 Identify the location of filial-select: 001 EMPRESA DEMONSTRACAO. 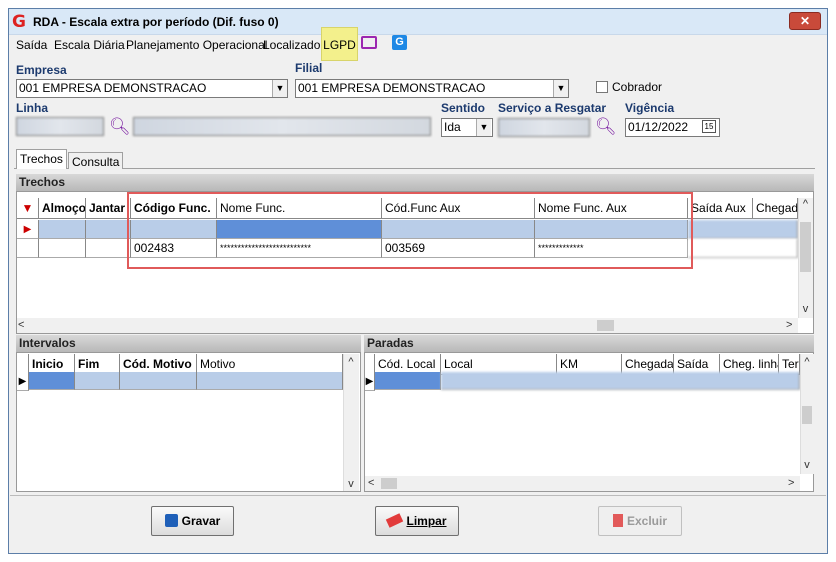
(432, 88).